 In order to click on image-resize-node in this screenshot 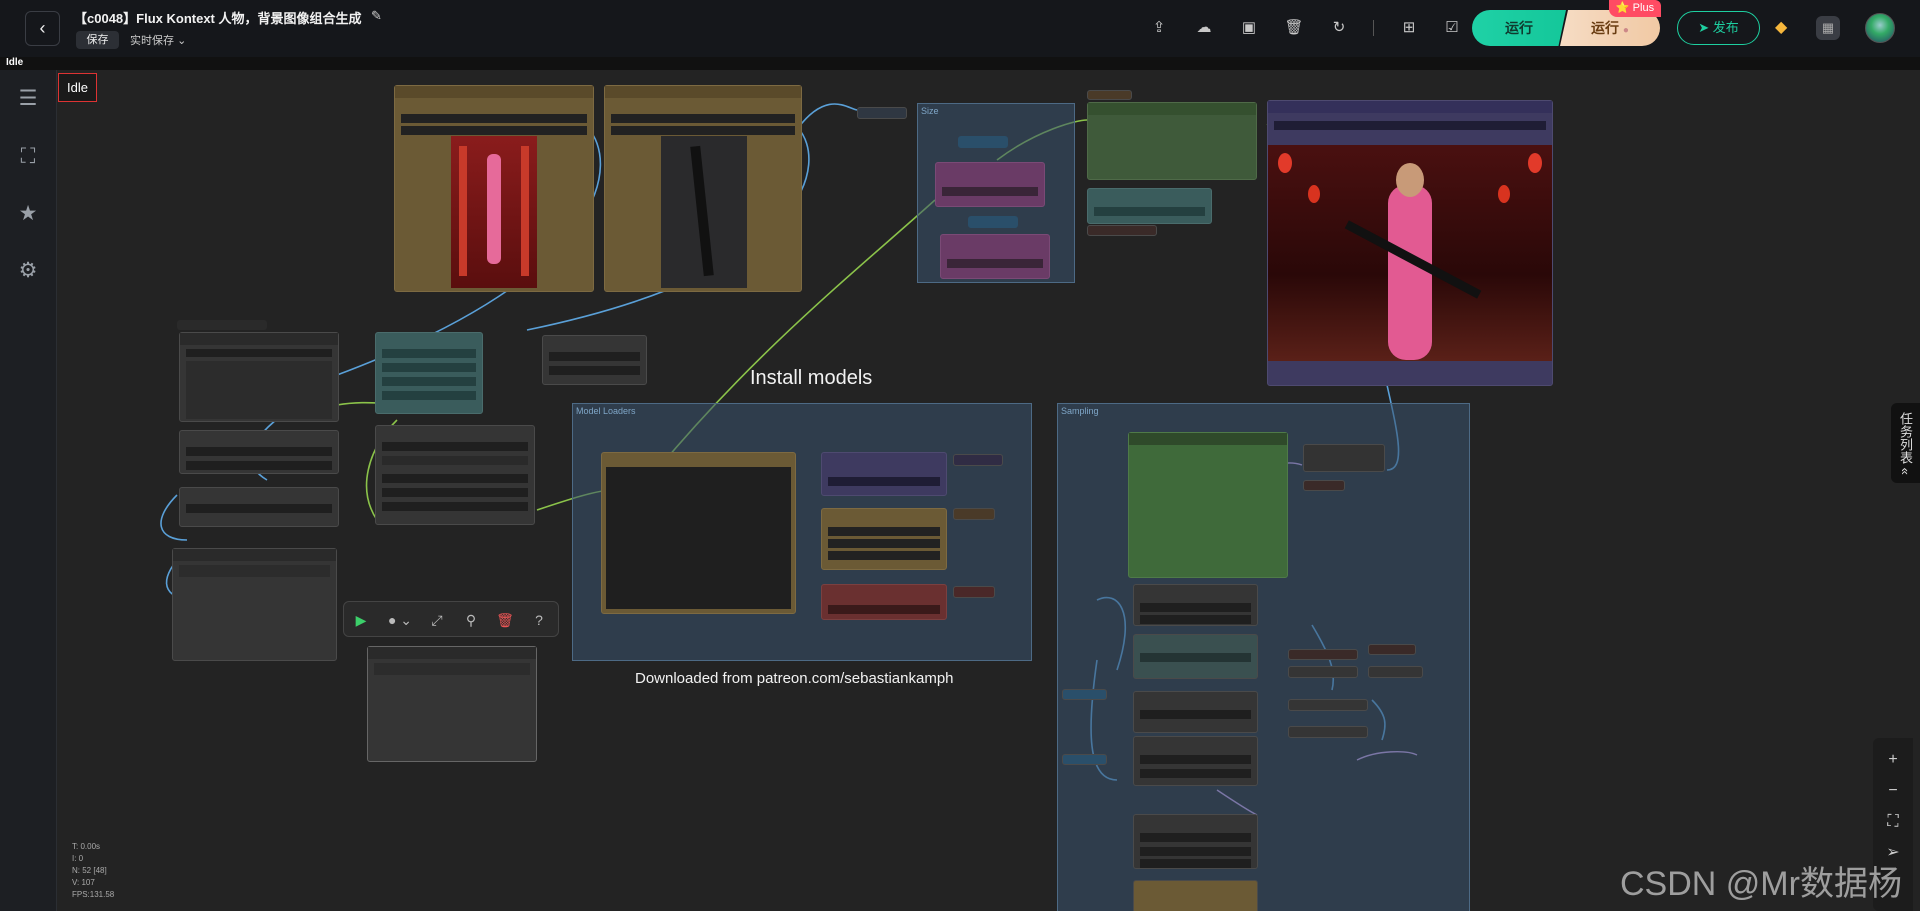, I will do `click(594, 360)`.